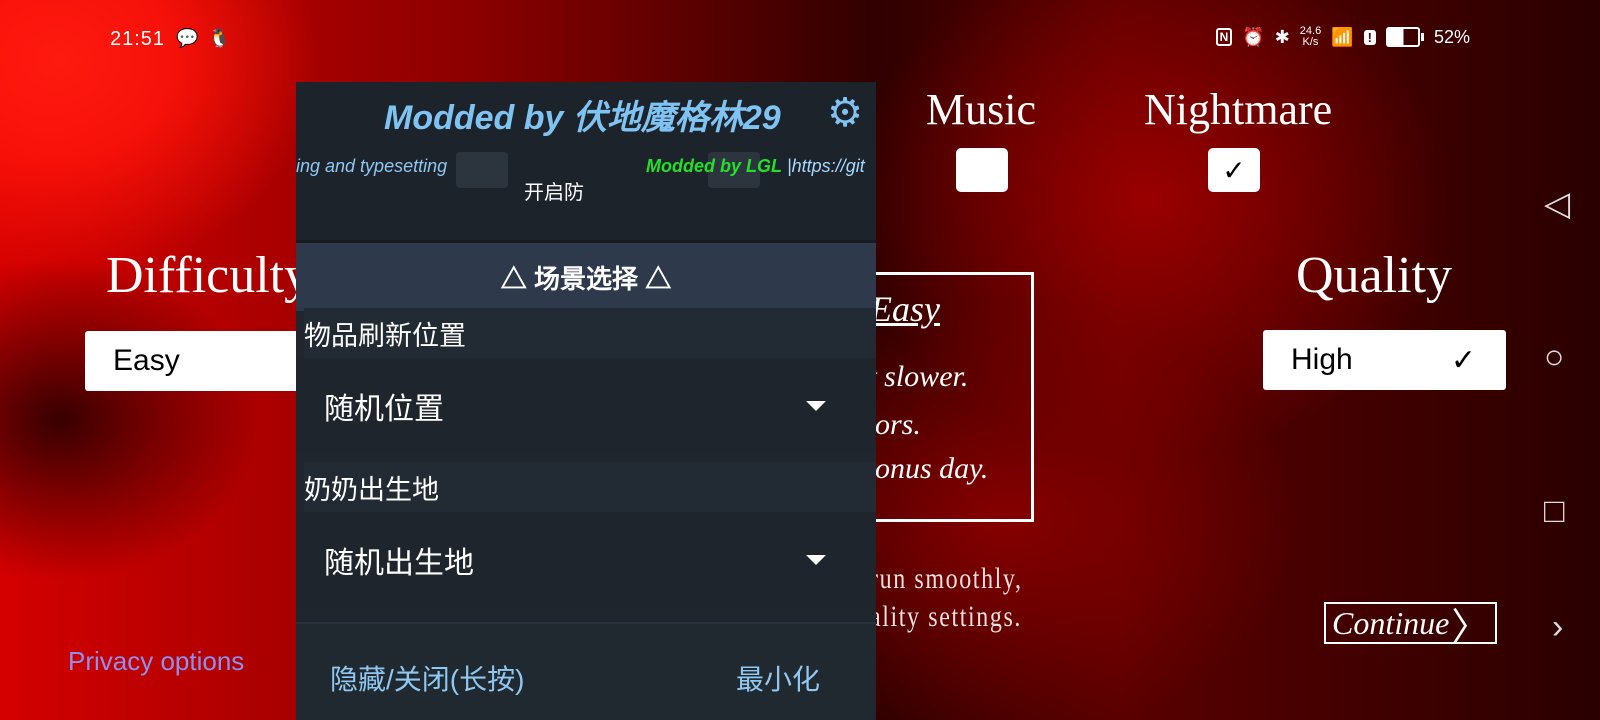  What do you see at coordinates (1384, 360) in the screenshot?
I see `quality-dropdown: High ✓` at bounding box center [1384, 360].